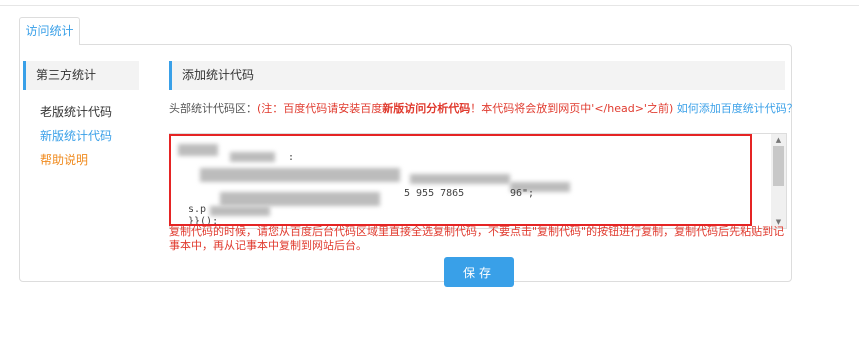 The width and height of the screenshot is (859, 354). What do you see at coordinates (213, 108) in the screenshot?
I see `code-area-label: 头部统计代码区：` at bounding box center [213, 108].